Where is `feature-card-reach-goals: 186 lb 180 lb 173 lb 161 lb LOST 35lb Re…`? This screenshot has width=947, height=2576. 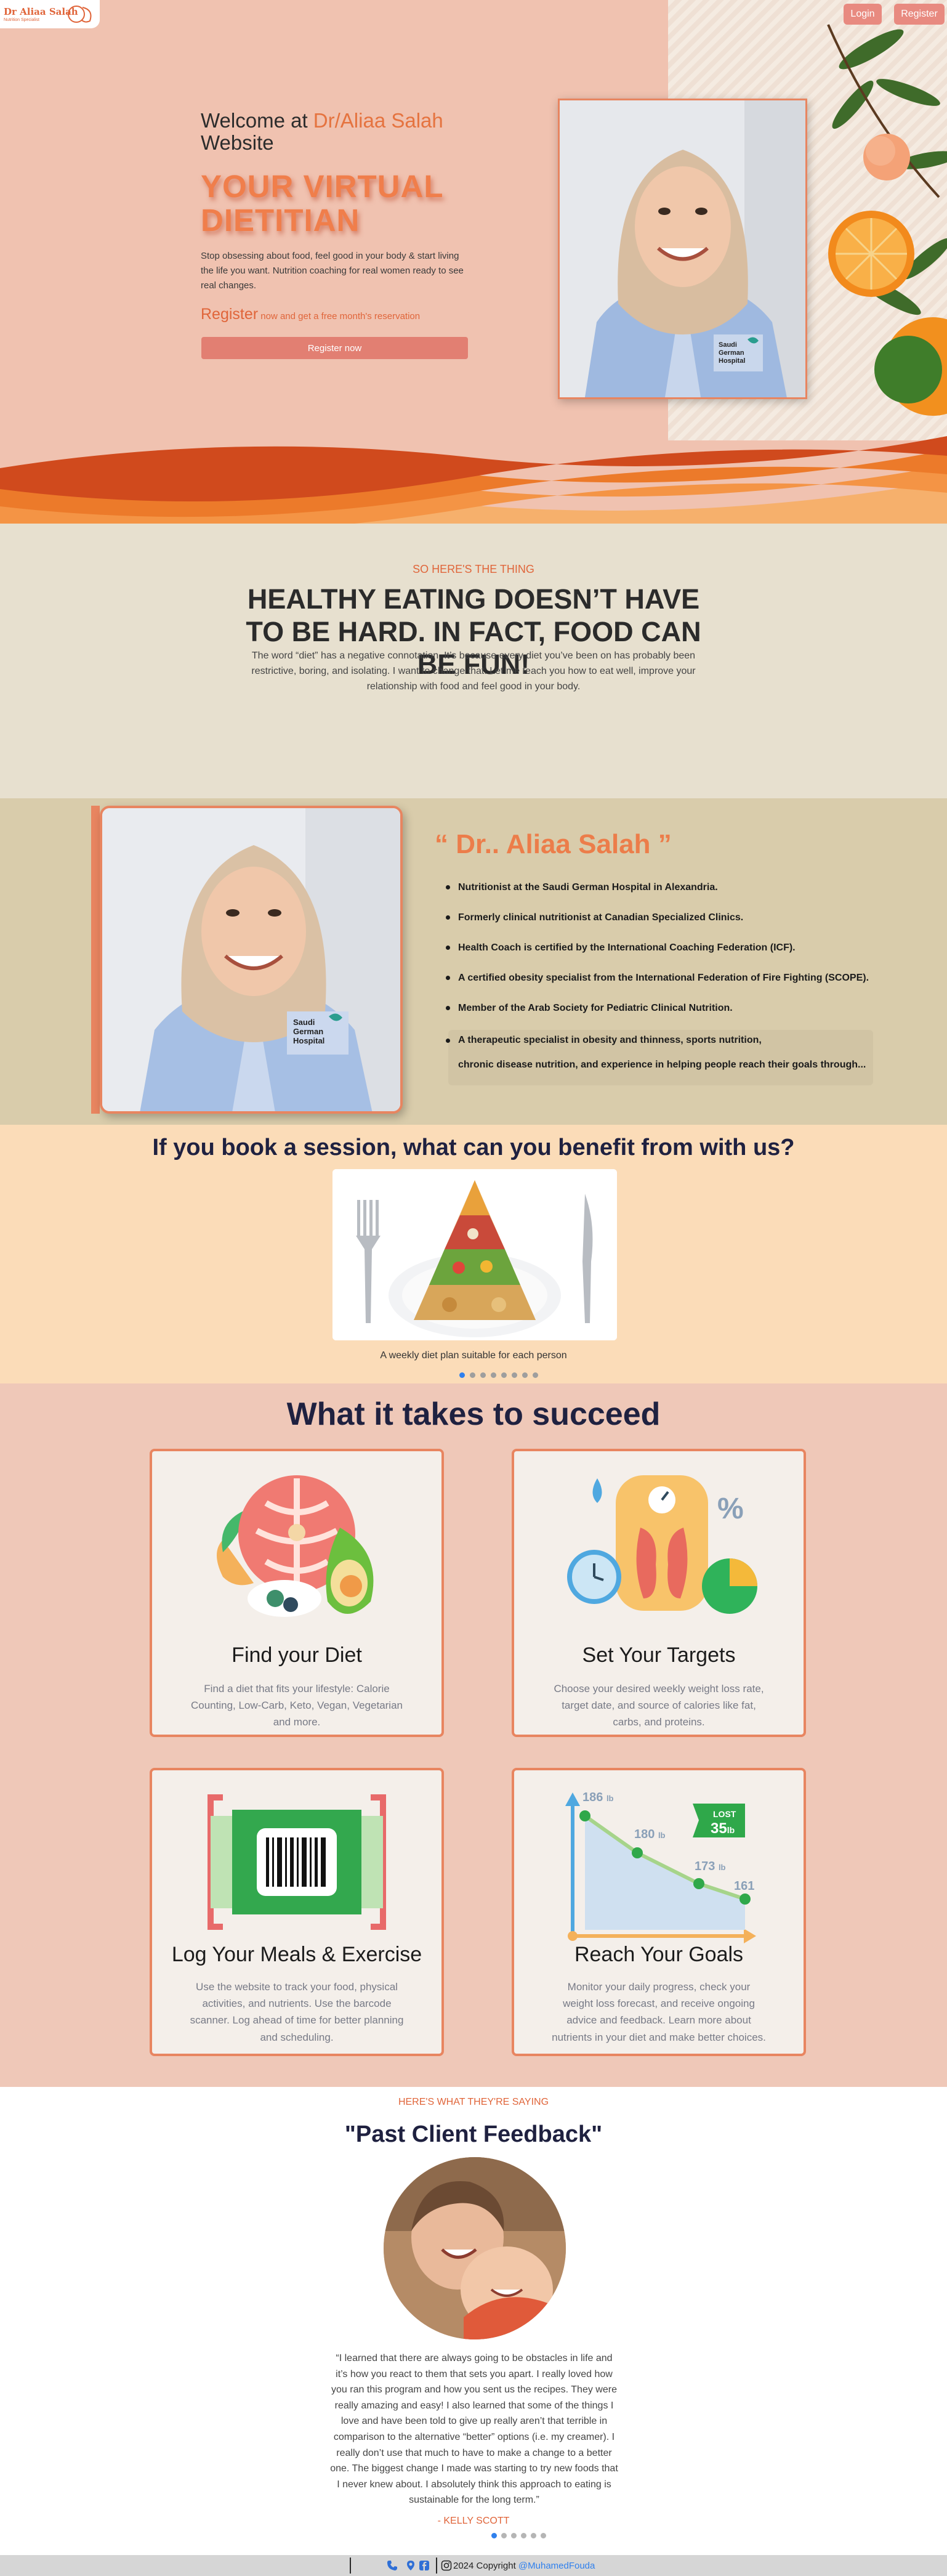
feature-card-reach-goals: 186 lb 180 lb 173 lb 161 lb LOST 35lb Re… is located at coordinates (659, 1912).